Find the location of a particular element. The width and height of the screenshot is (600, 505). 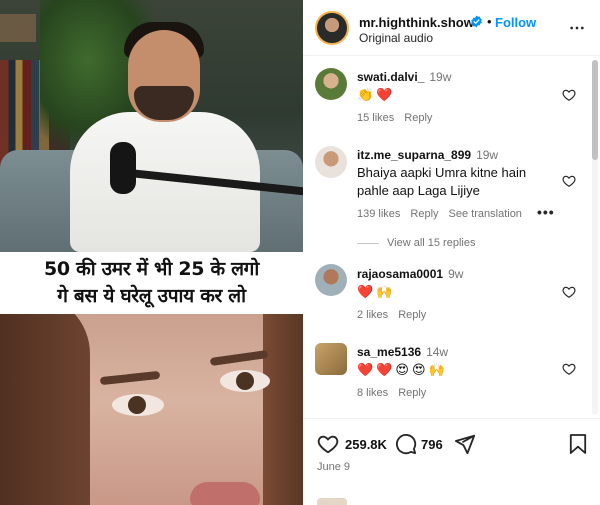

comment-text: ❤️ ❤️ 😍 😍 🙌 is located at coordinates (452, 370).